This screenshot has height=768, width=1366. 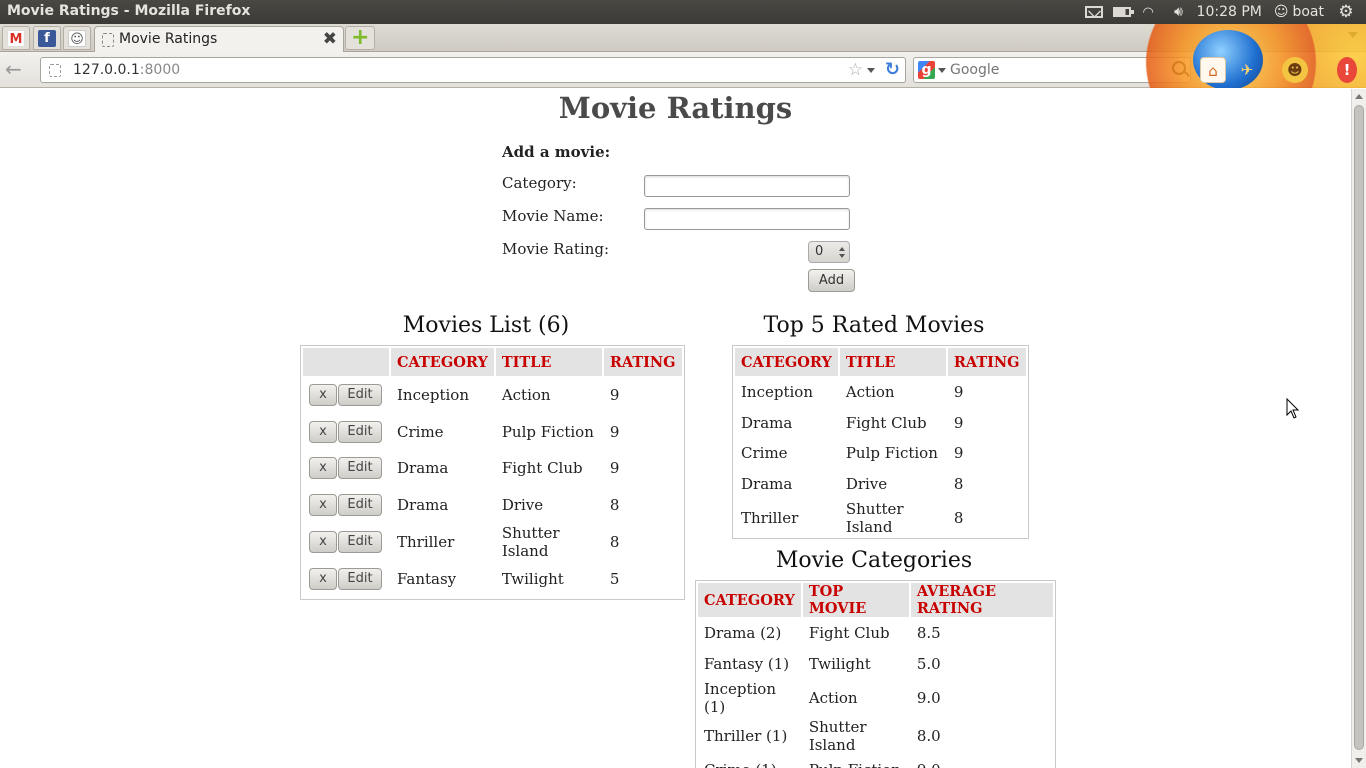 I want to click on column-header-rating: RATING, so click(x=642, y=362).